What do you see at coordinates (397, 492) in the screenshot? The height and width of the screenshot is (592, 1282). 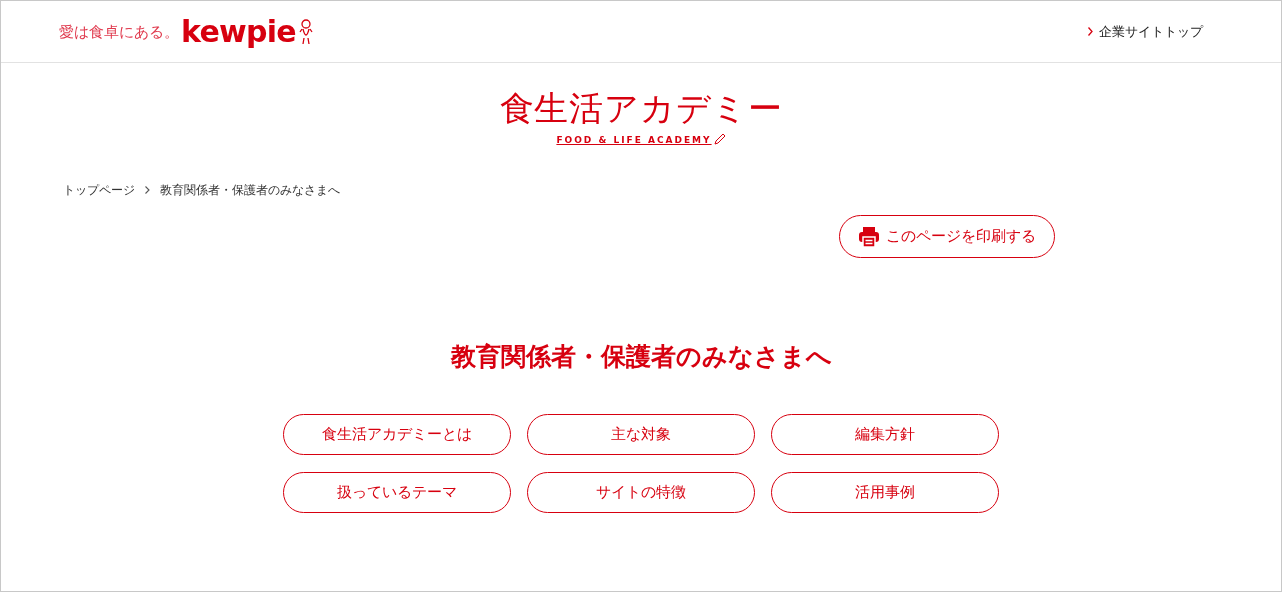 I see `section-link-button: 扱っているテーマ` at bounding box center [397, 492].